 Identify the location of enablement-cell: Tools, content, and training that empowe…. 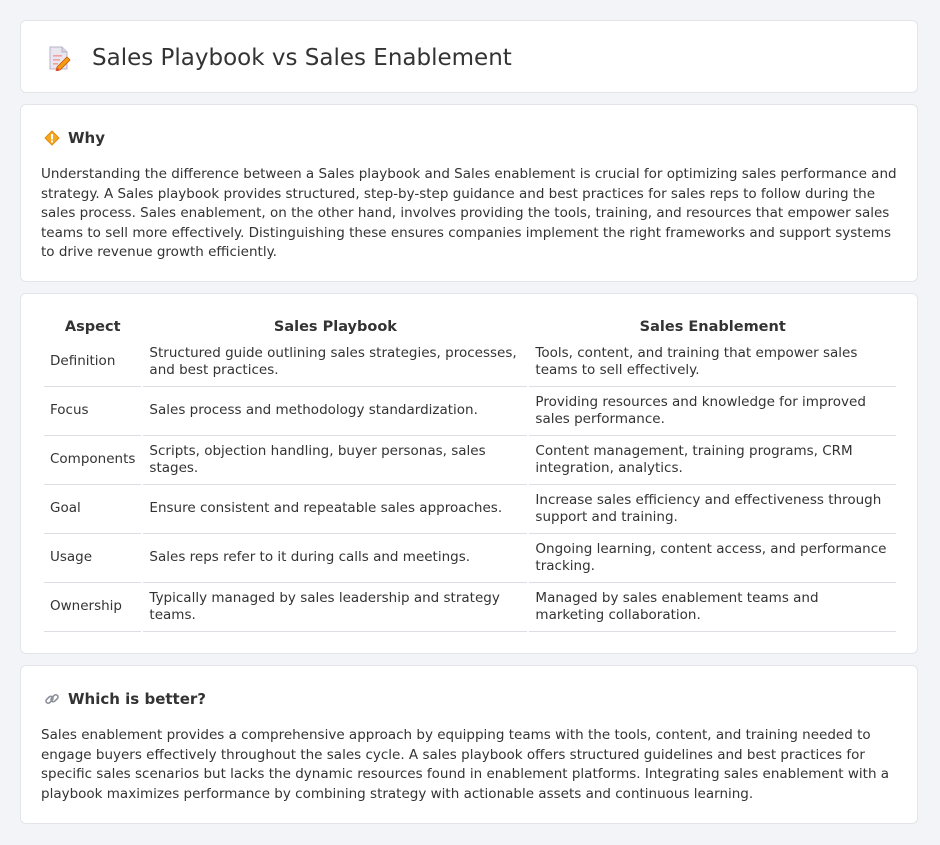
(712, 362).